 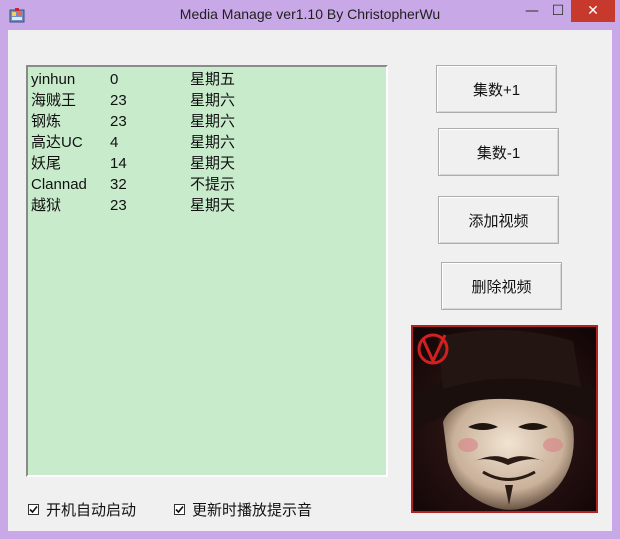 I want to click on guy-fawkes-mask-image, so click(x=504, y=419).